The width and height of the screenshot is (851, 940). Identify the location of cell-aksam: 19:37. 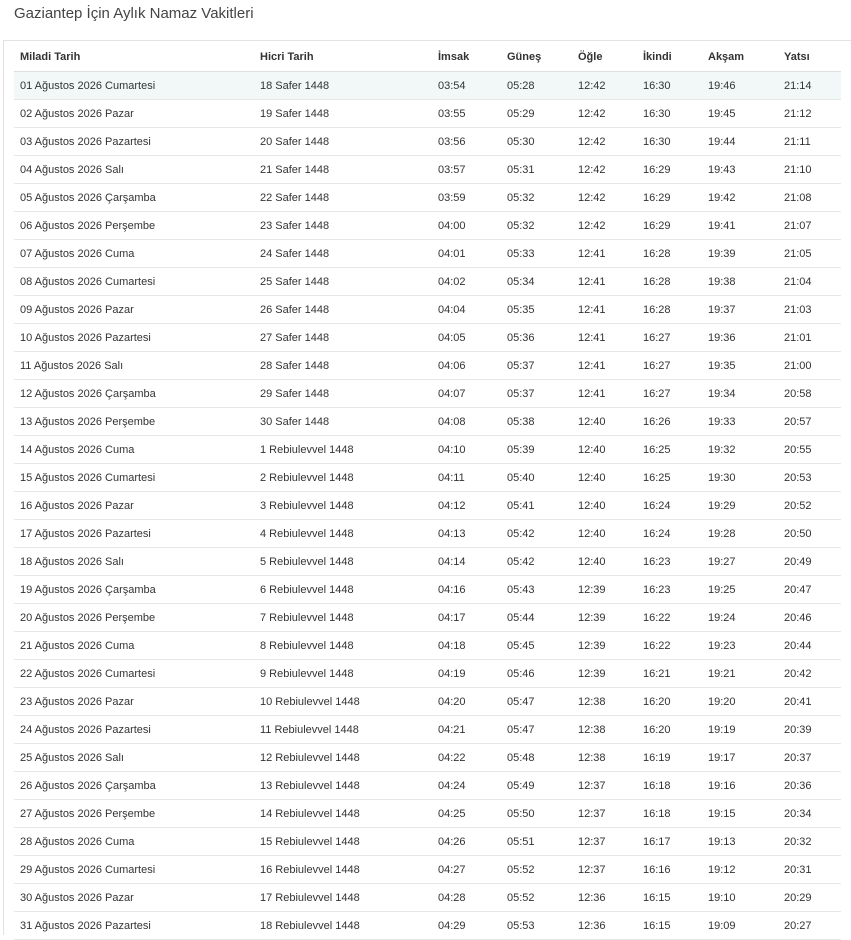
(740, 309).